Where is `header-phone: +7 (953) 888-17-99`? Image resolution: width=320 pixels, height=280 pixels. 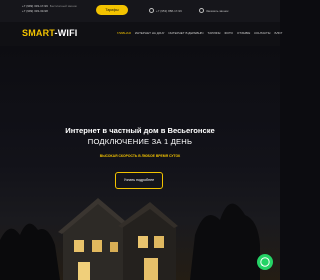
header-phone: +7 (953) 888-17-99 is located at coordinates (165, 10).